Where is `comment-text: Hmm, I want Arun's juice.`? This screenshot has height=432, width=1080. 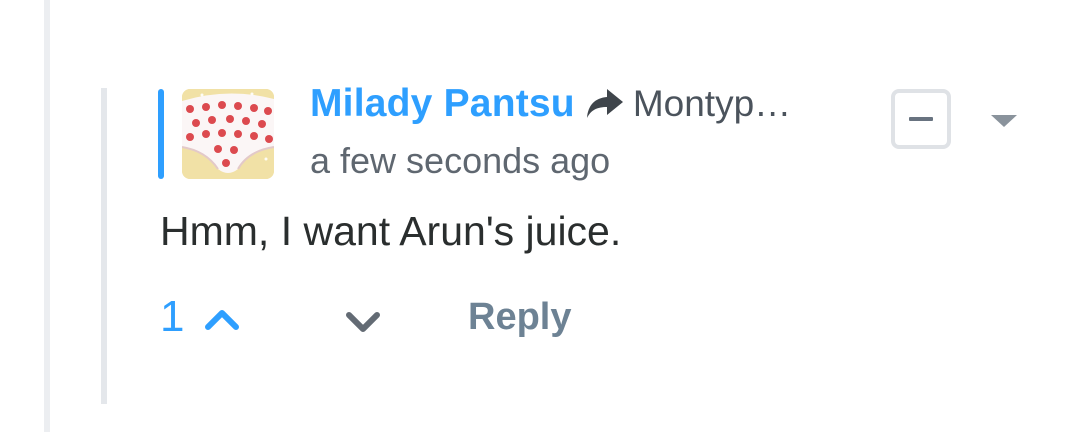
comment-text: Hmm, I want Arun's juice. is located at coordinates (391, 231).